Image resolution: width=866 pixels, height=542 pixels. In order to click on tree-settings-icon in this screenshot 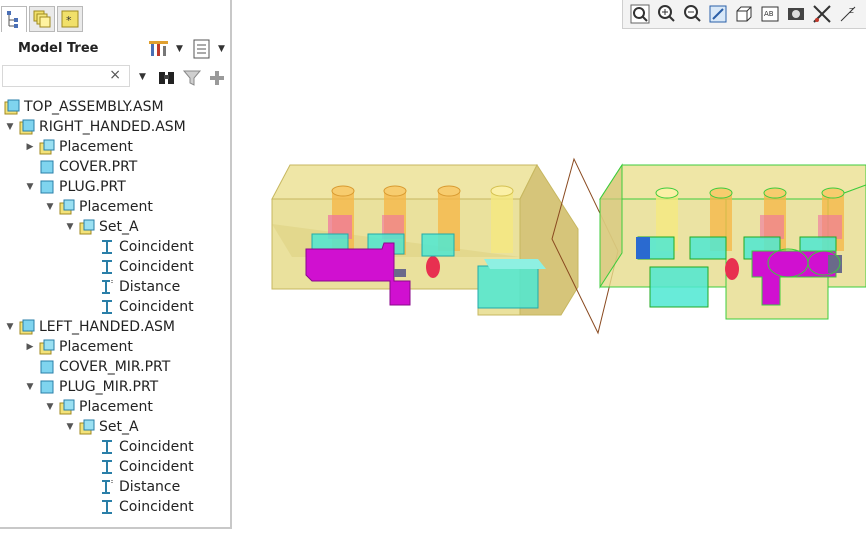, I will do `click(159, 49)`.